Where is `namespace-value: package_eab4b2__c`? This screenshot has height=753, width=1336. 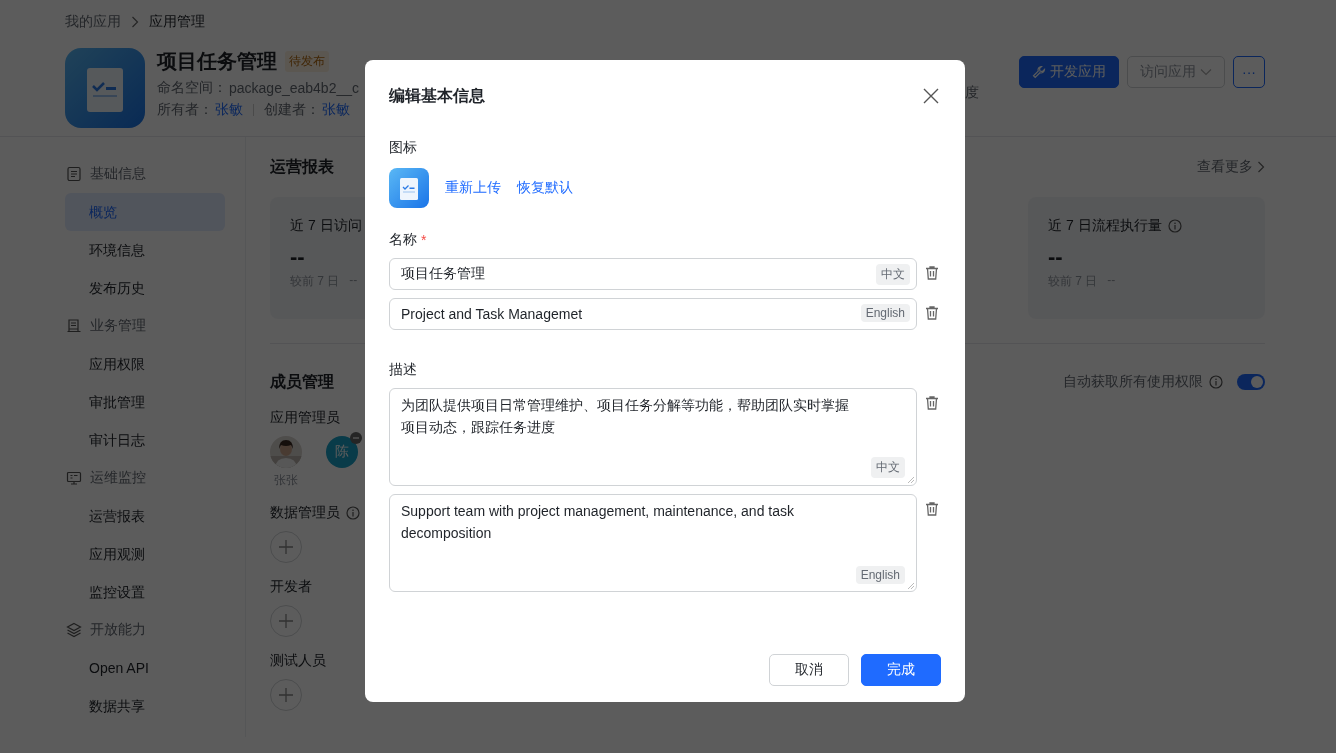 namespace-value: package_eab4b2__c is located at coordinates (294, 88).